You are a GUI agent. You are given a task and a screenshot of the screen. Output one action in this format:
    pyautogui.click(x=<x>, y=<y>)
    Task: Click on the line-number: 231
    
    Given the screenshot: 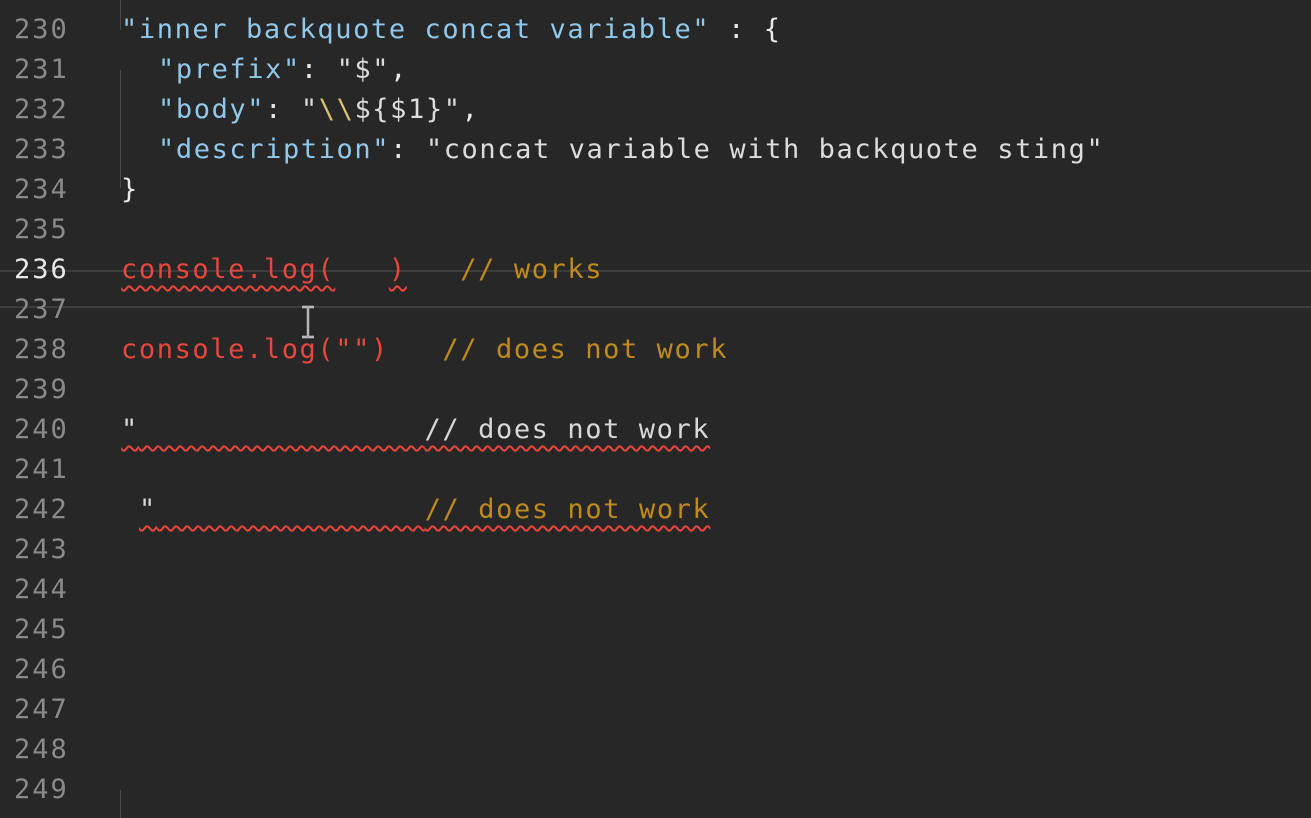 What is the action you would take?
    pyautogui.click(x=41, y=69)
    